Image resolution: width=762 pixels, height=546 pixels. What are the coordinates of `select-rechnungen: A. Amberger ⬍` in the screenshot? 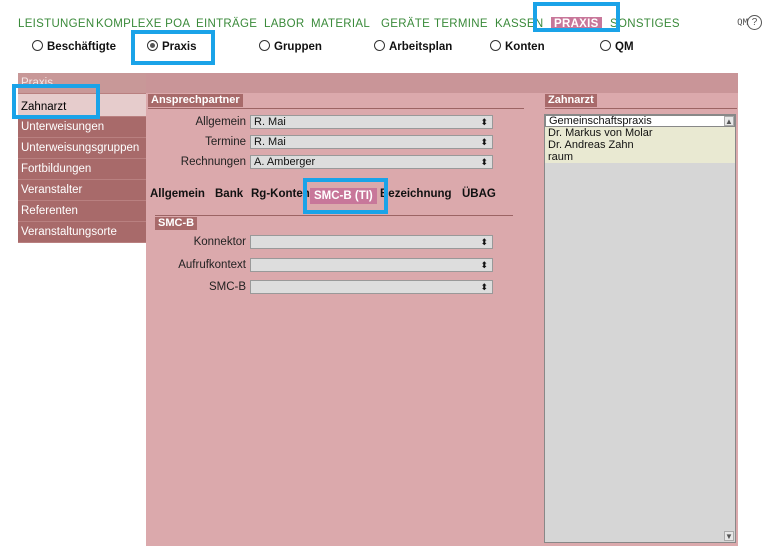 It's located at (371, 162).